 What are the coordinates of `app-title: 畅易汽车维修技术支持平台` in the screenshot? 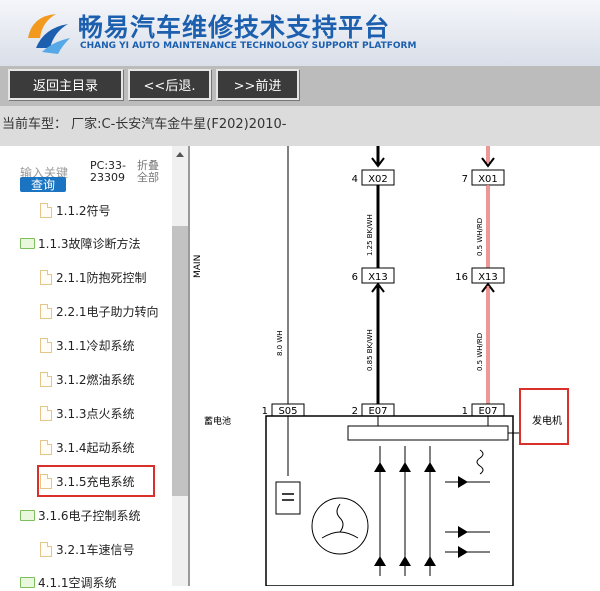 It's located at (234, 27).